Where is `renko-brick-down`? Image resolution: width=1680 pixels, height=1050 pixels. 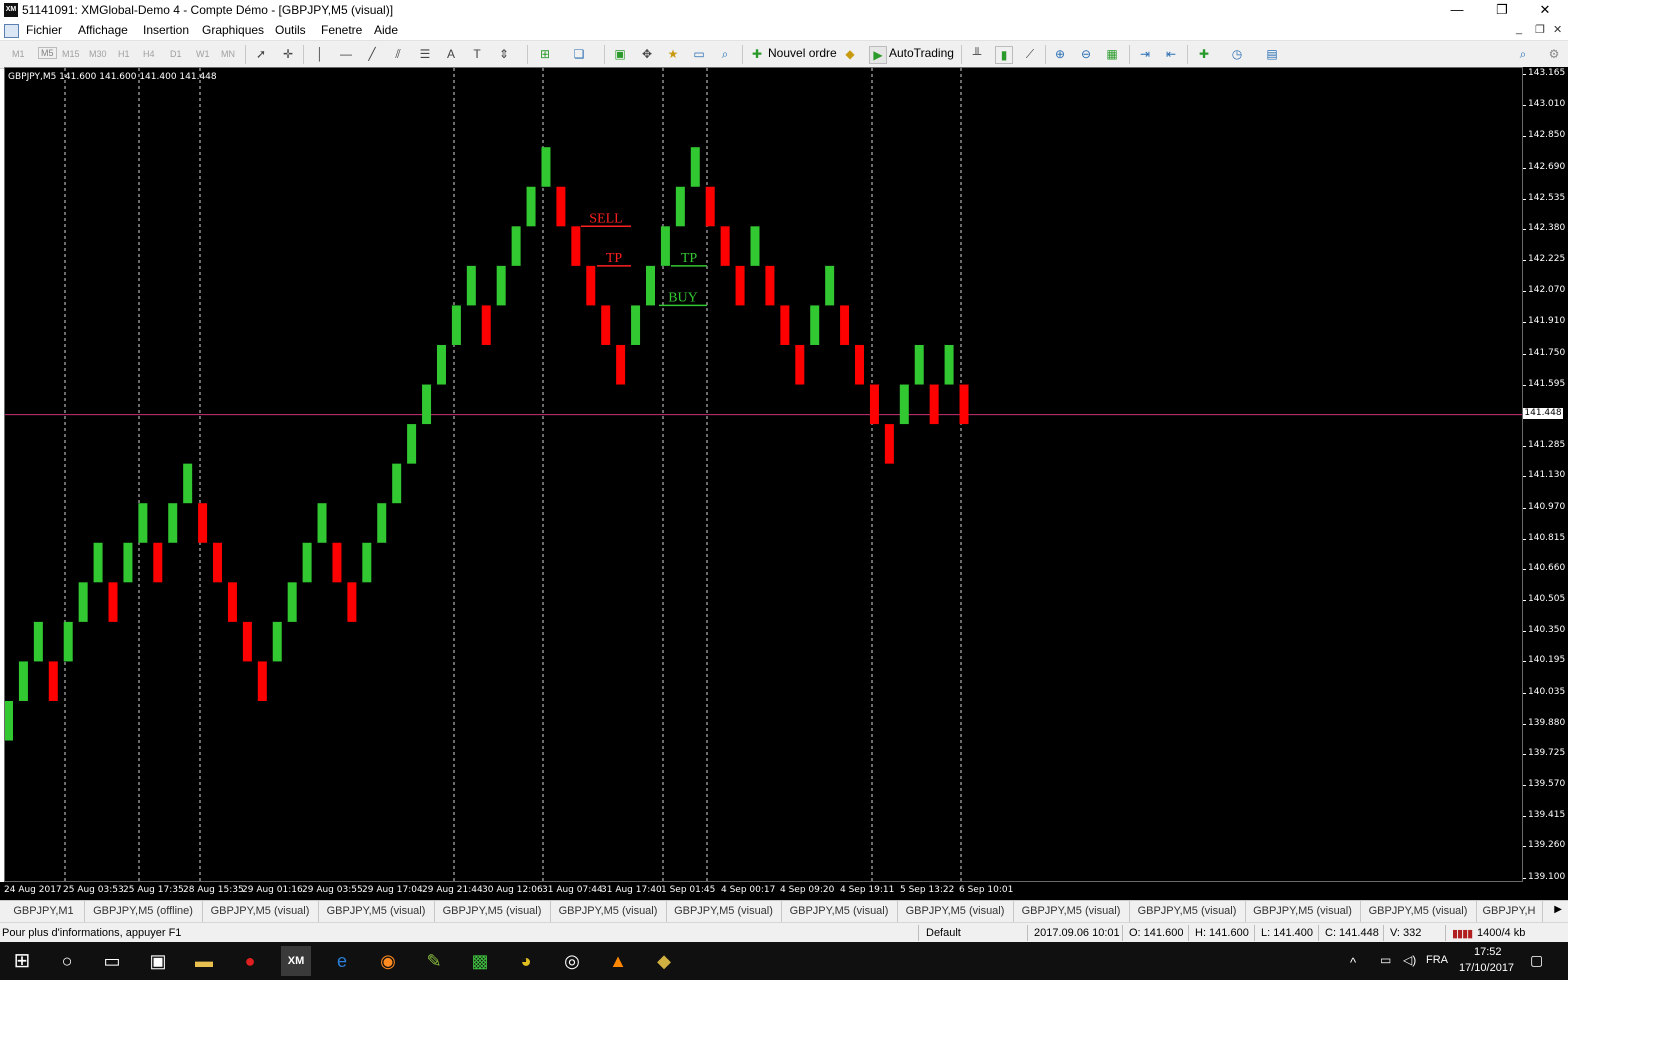 renko-brick-down is located at coordinates (964, 404).